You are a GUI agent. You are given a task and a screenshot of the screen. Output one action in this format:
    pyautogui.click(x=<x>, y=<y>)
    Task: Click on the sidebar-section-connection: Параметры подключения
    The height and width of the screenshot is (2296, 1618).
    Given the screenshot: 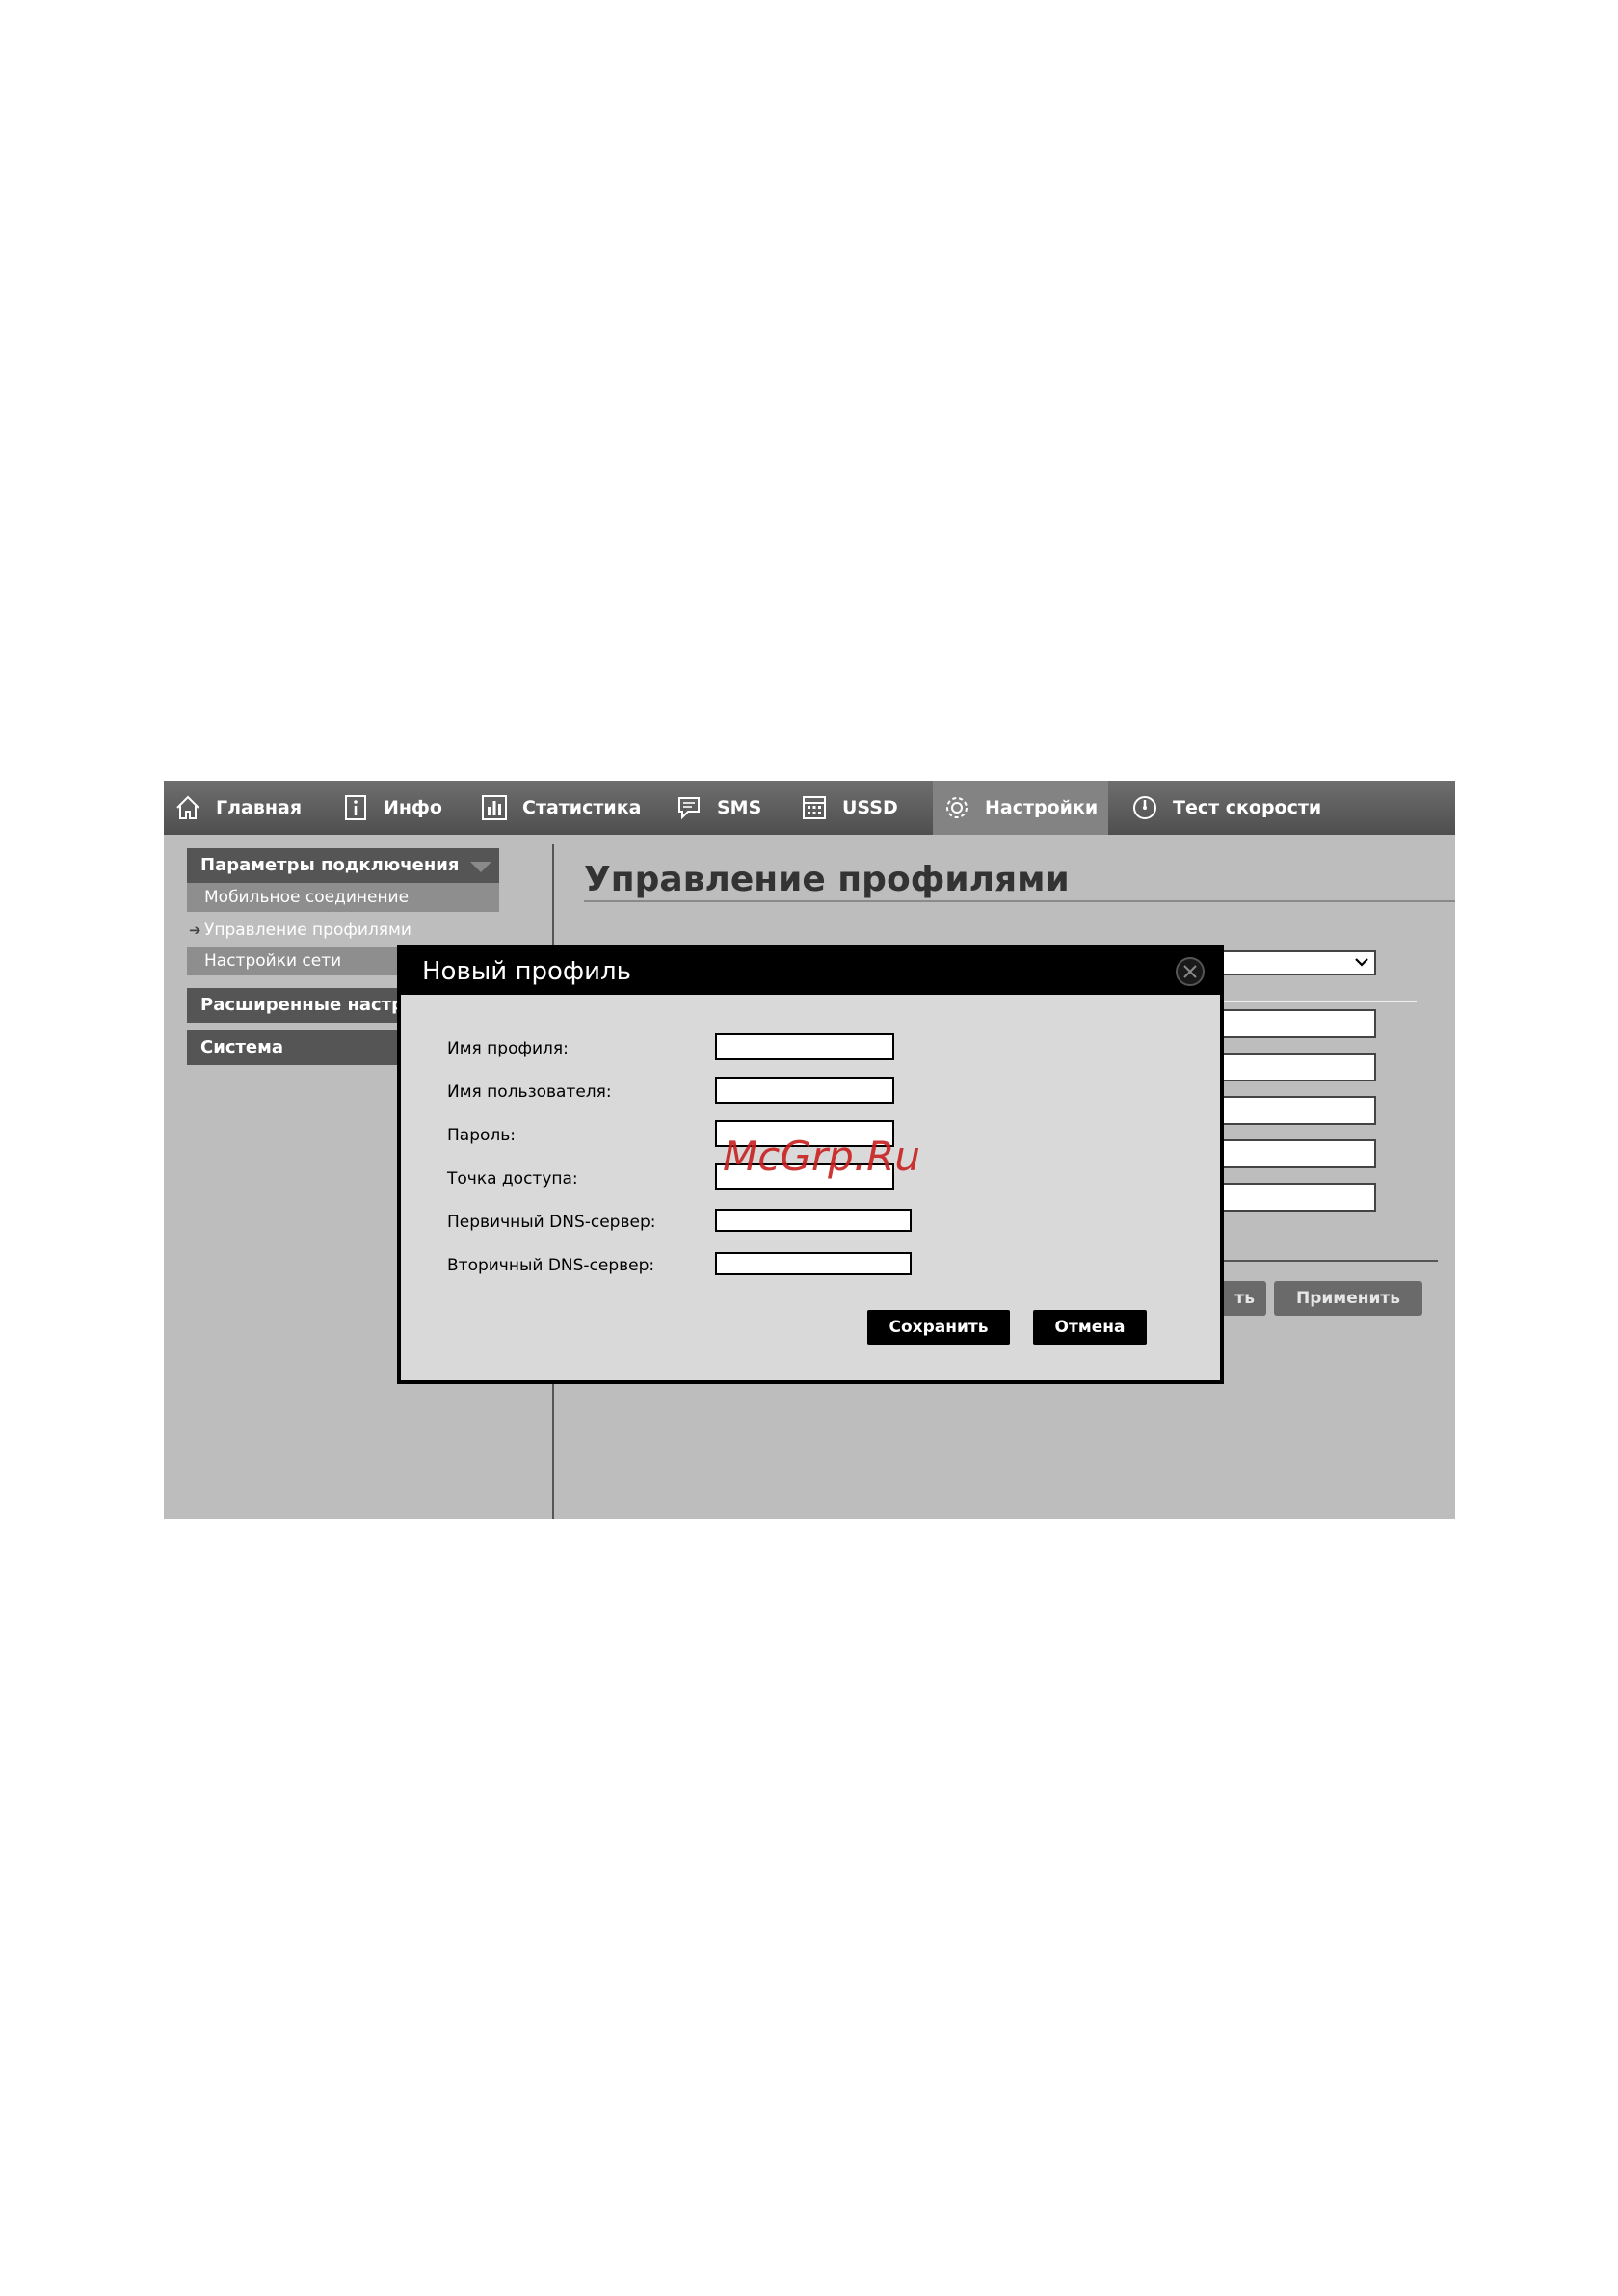 What is the action you would take?
    pyautogui.click(x=343, y=865)
    